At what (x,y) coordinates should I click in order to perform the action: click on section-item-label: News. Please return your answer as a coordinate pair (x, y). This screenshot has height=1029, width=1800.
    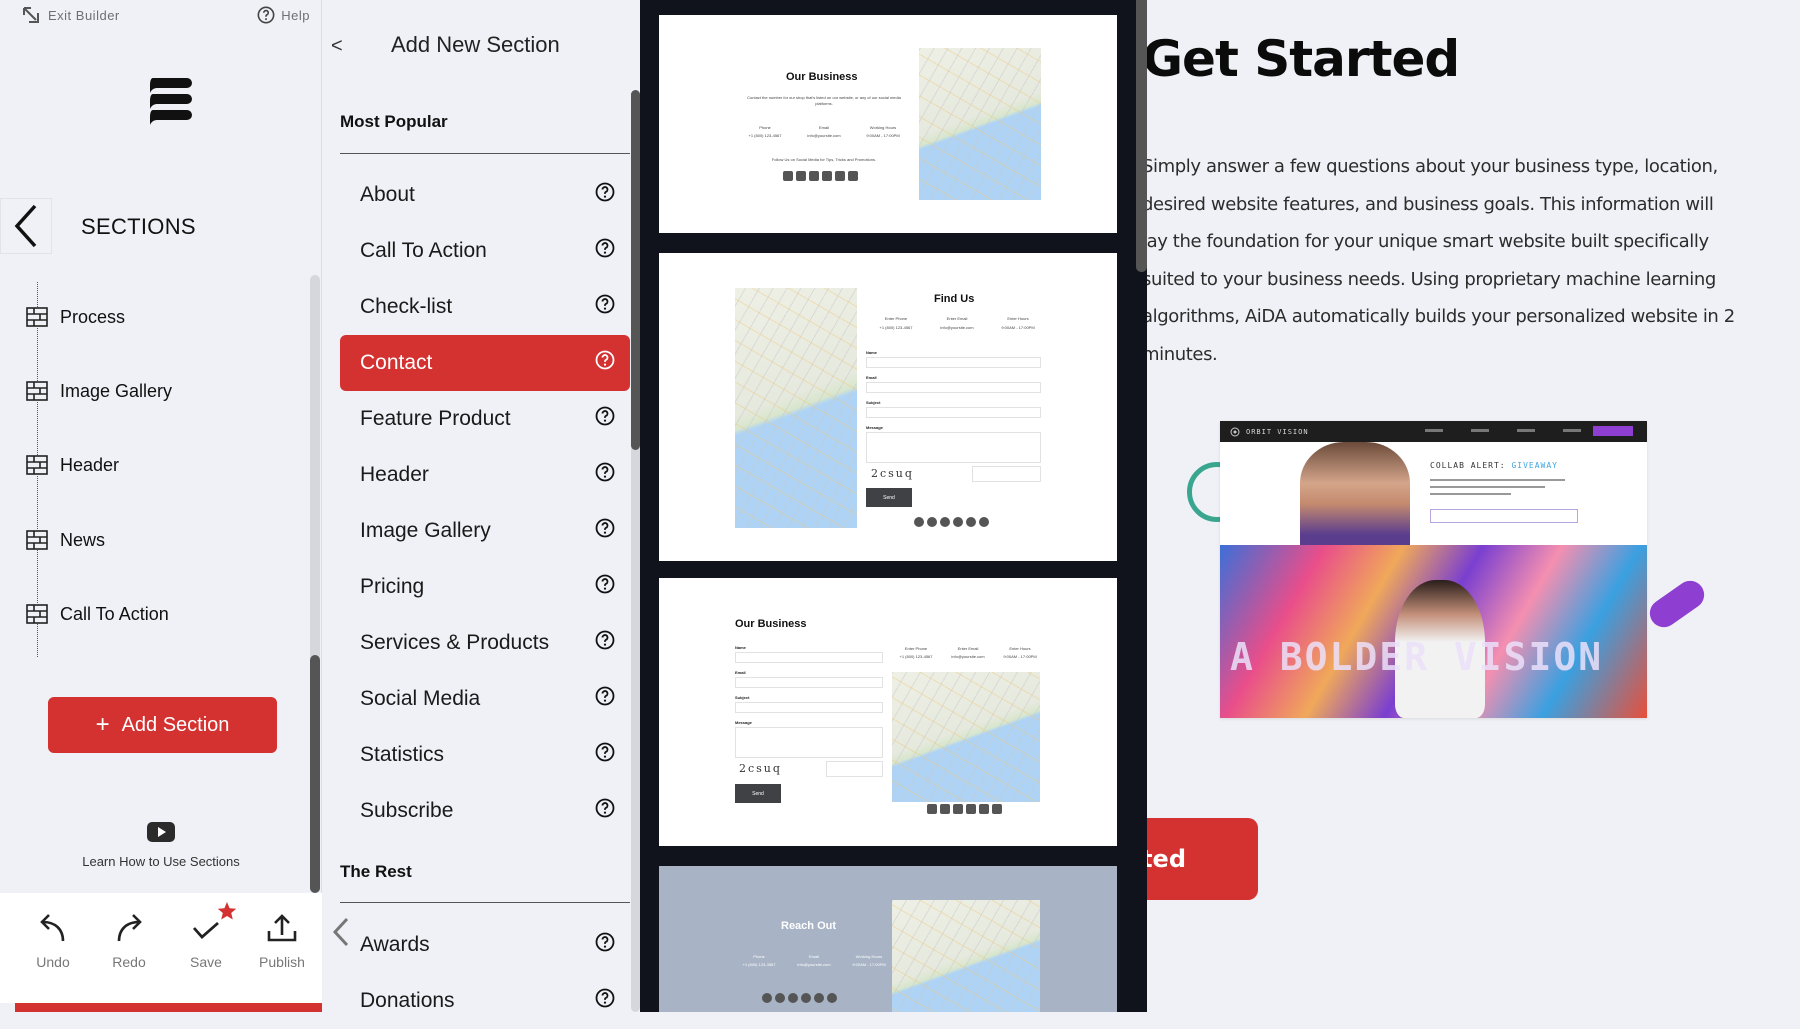
    Looking at the image, I should click on (83, 539).